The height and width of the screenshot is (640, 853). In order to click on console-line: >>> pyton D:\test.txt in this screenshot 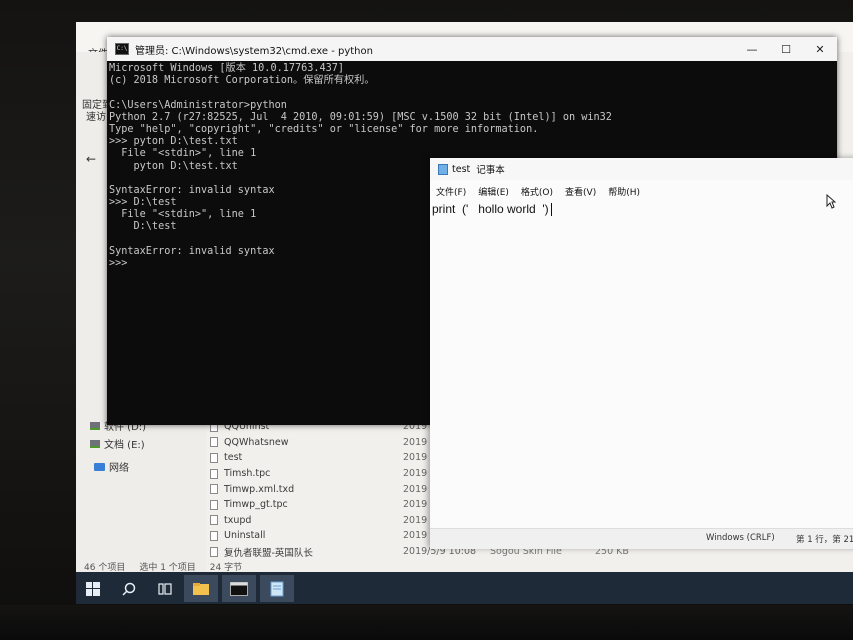, I will do `click(173, 142)`.